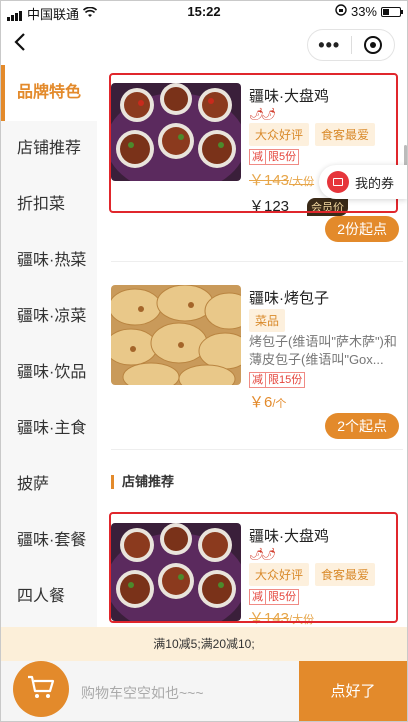 This screenshot has width=408, height=722. I want to click on product-card: 疆味·大盘鸡 🌶🌶 大众好评 食客最爱 减 限5份 ￥143/大份, so click(254, 575).